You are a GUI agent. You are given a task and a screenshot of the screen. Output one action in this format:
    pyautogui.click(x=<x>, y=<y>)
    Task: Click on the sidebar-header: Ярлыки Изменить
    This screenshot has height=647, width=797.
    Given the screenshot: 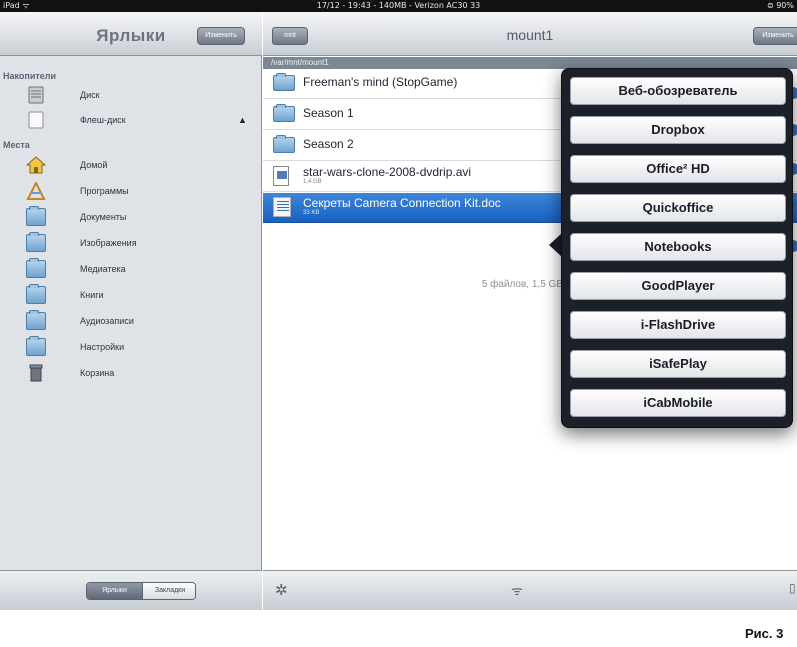 What is the action you would take?
    pyautogui.click(x=131, y=34)
    